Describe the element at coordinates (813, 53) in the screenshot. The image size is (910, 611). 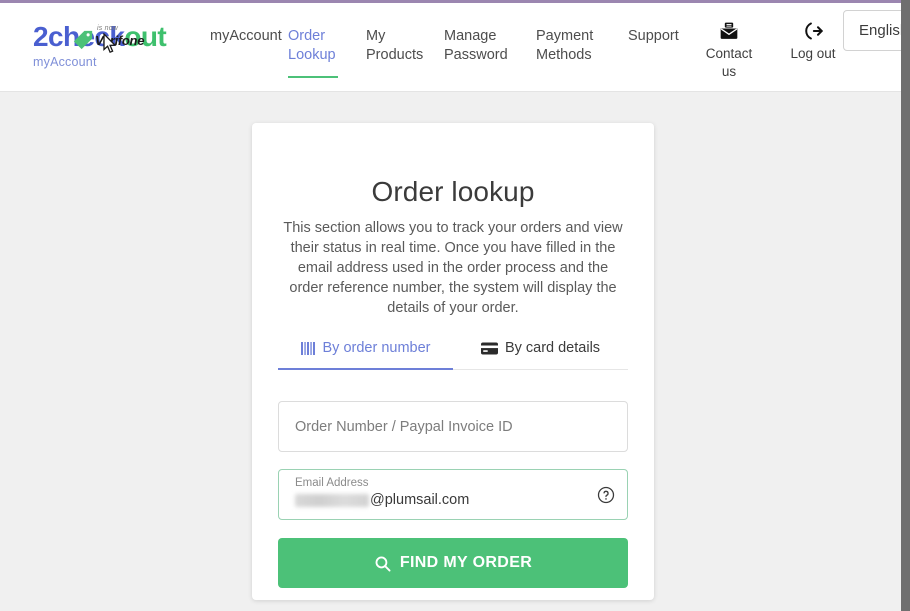
I see `logout-label: Log out` at that location.